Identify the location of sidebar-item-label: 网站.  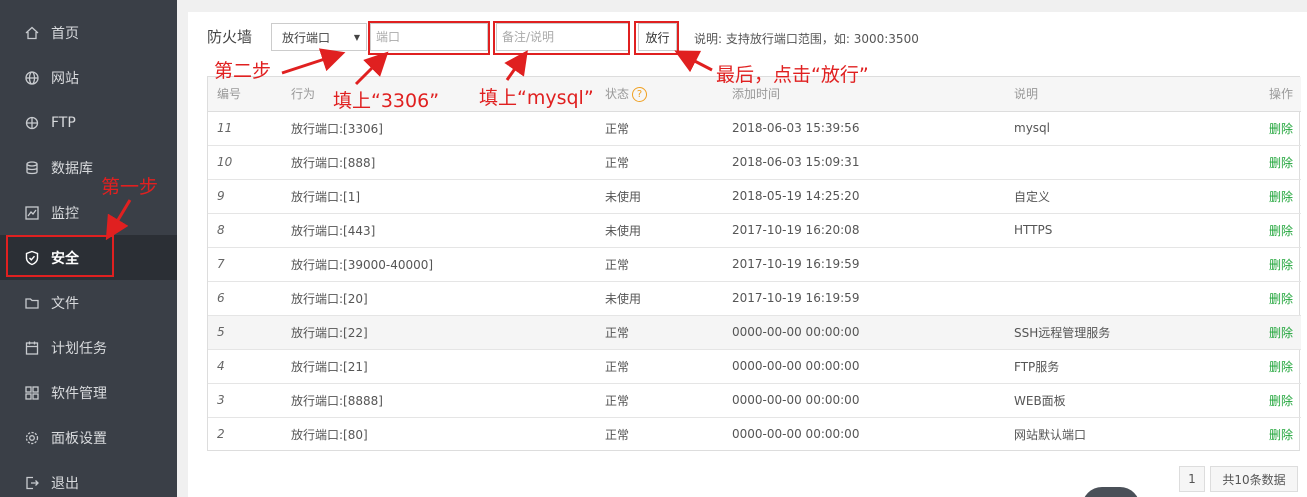
(65, 78).